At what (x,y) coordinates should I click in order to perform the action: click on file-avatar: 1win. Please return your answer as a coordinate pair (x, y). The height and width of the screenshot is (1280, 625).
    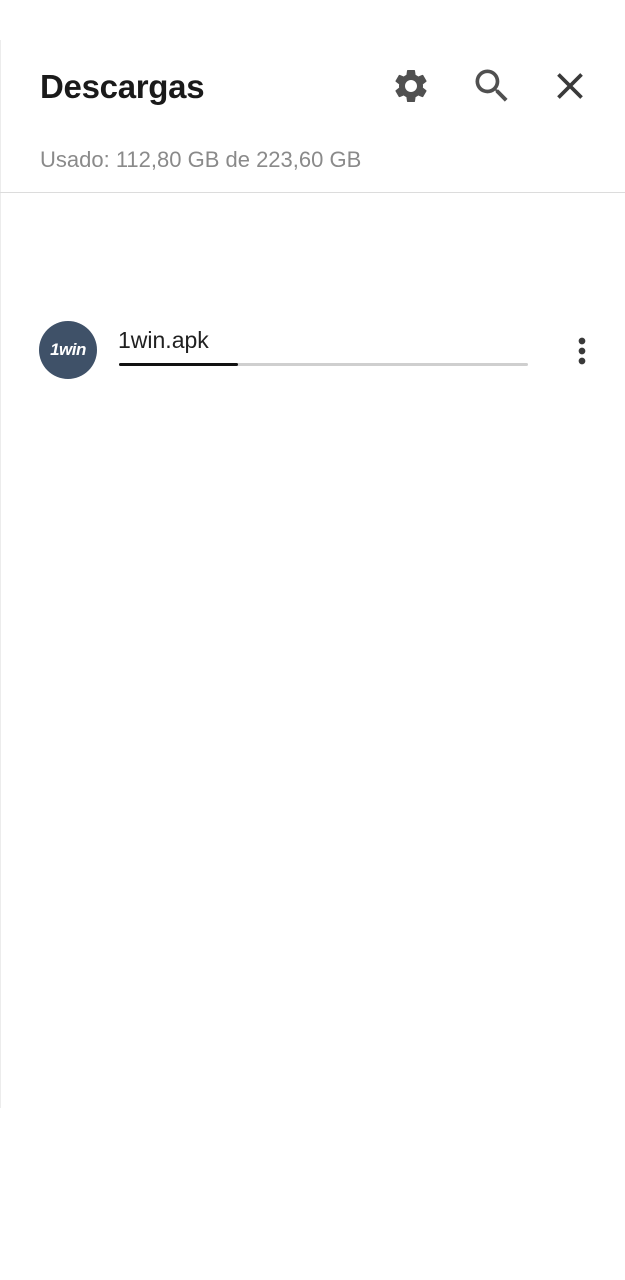
    Looking at the image, I should click on (68, 350).